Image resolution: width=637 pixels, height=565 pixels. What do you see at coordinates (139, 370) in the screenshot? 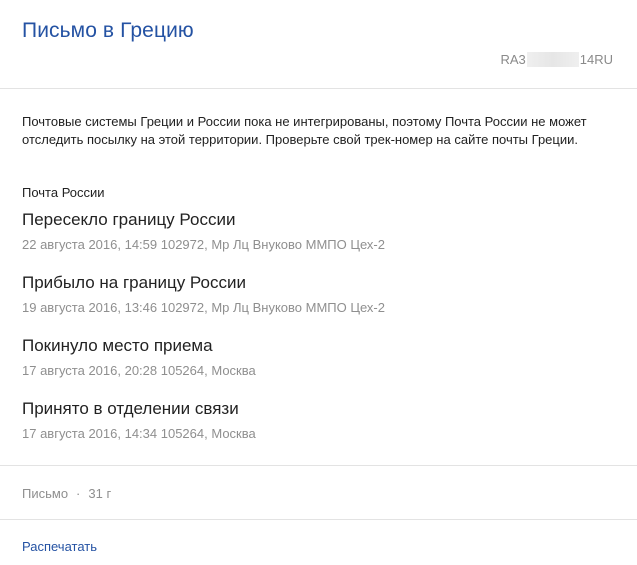
I see `event-details: 17 августа 2016, 20:28 105264, Москва` at bounding box center [139, 370].